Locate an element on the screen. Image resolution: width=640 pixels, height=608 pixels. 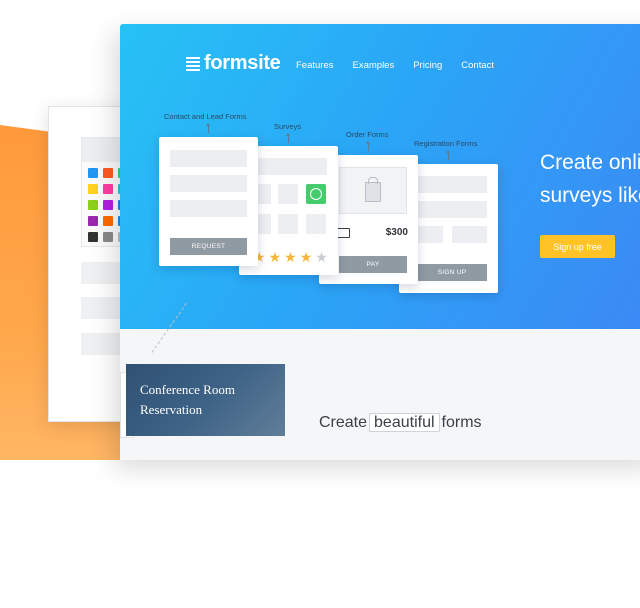
nav-pricing: Pricing is located at coordinates (427, 65).